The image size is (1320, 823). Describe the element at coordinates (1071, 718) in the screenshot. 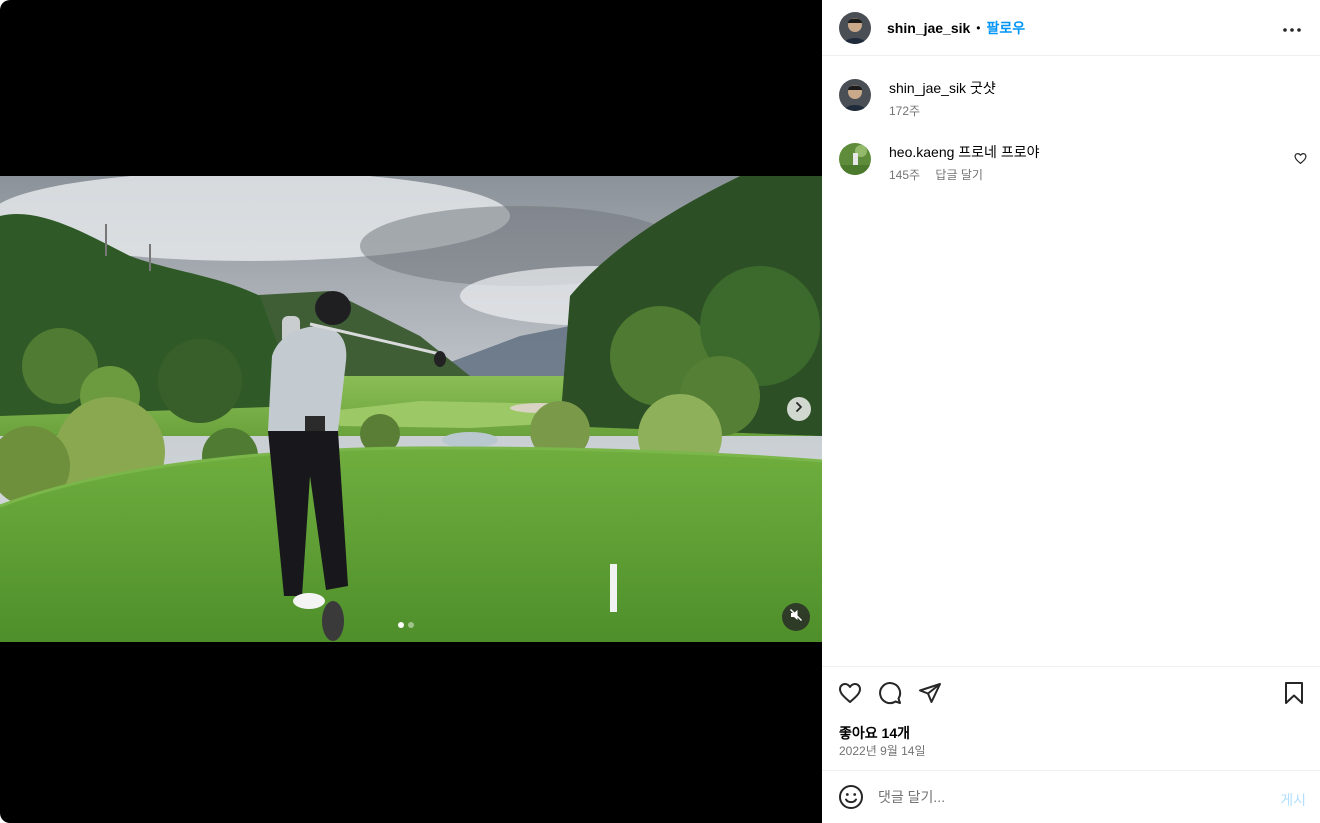

I see `post-actions: 좋아요 14개 2022년 9월 14일` at that location.